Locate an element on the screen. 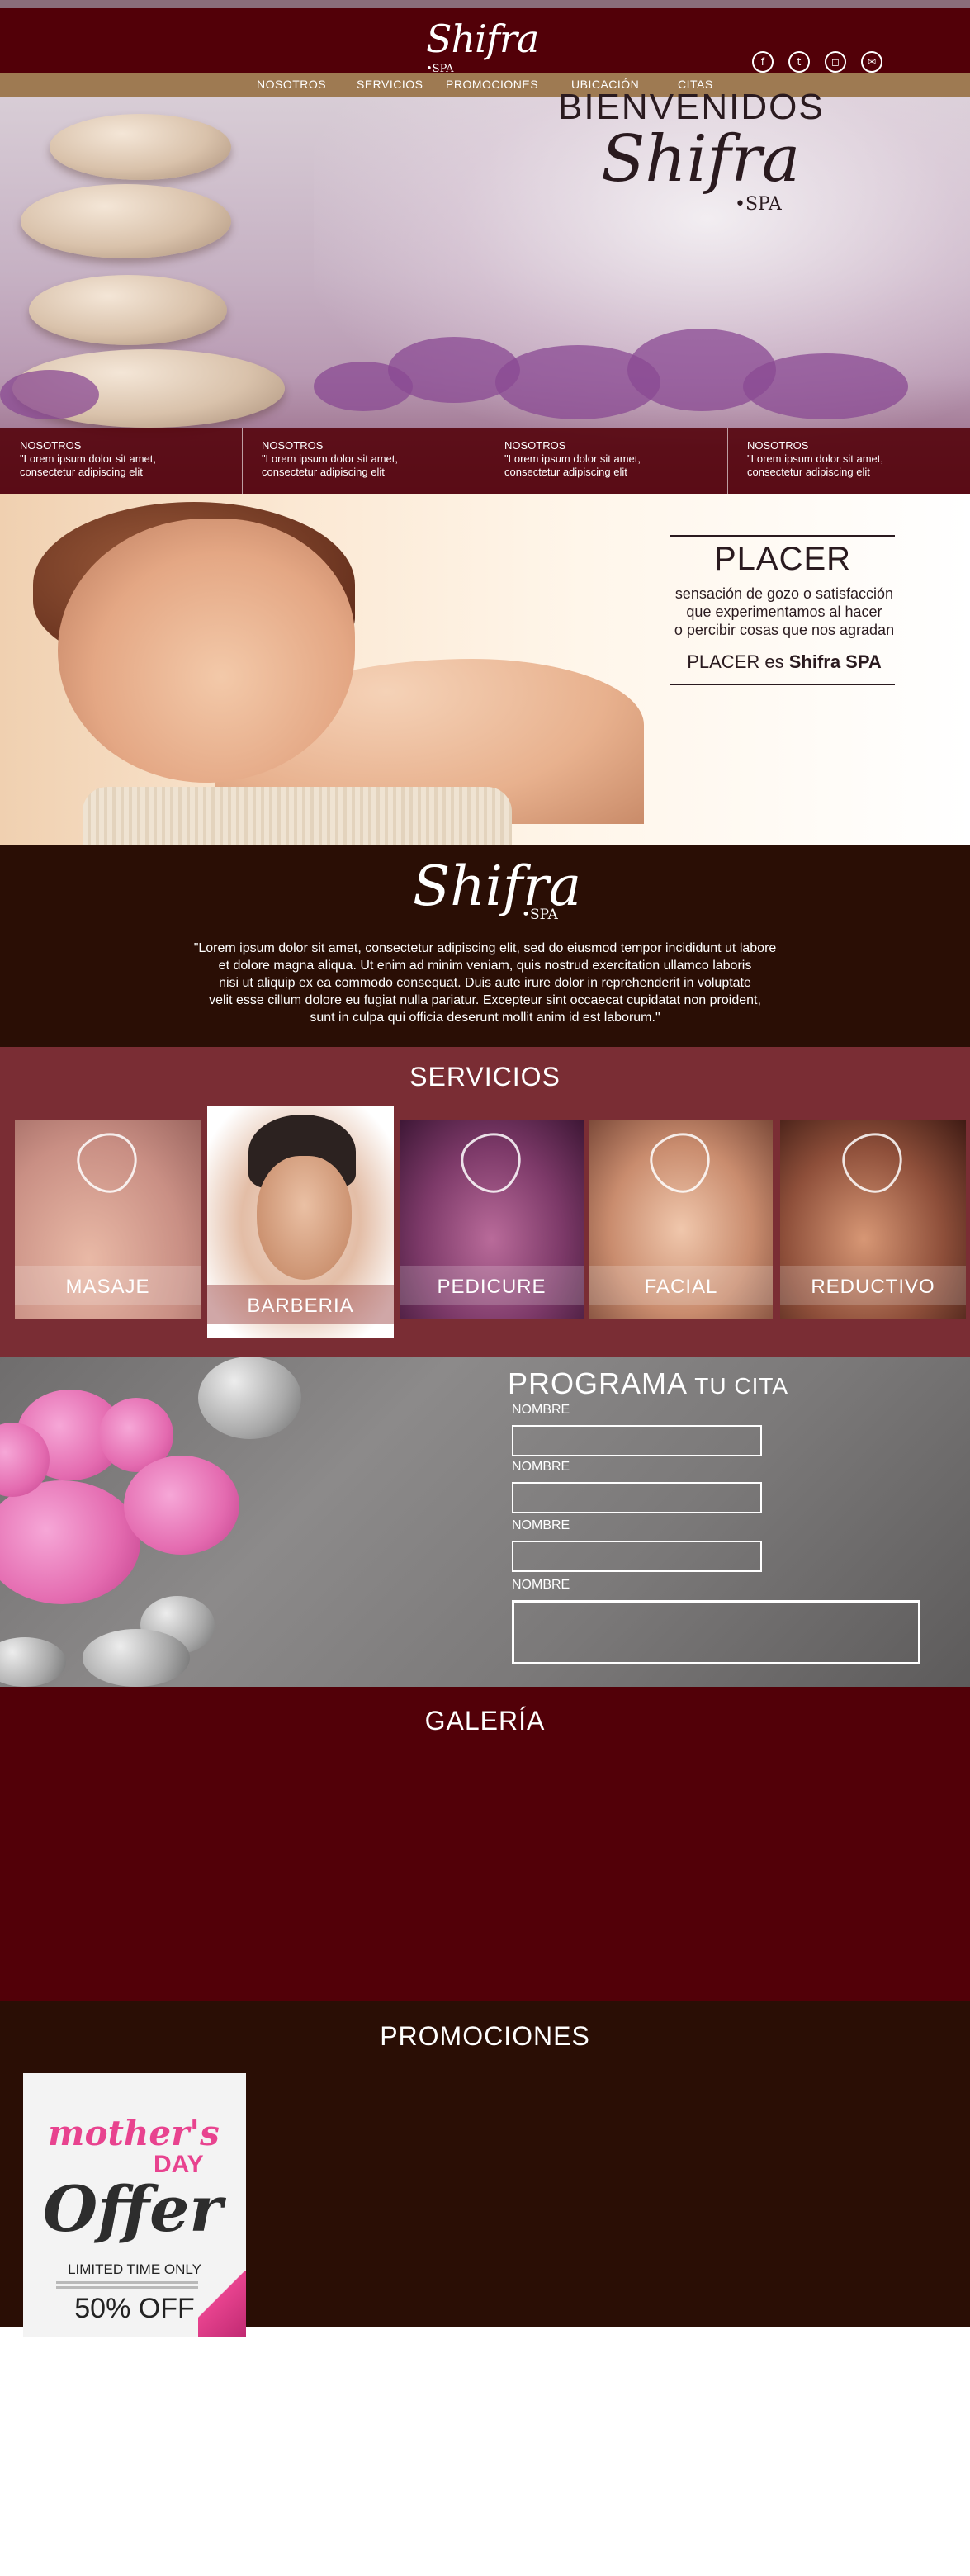  service-card-pedicure: PEDICURE is located at coordinates (492, 1219).